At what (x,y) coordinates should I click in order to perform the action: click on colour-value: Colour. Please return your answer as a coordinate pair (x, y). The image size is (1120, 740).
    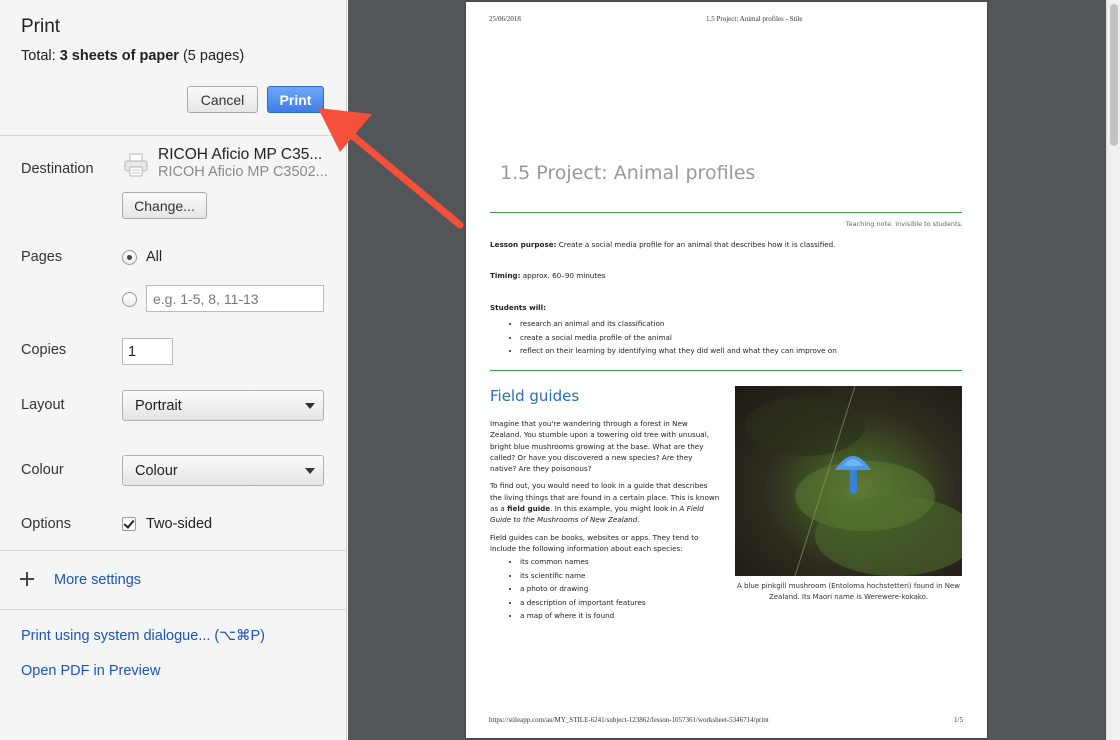
    Looking at the image, I should click on (156, 470).